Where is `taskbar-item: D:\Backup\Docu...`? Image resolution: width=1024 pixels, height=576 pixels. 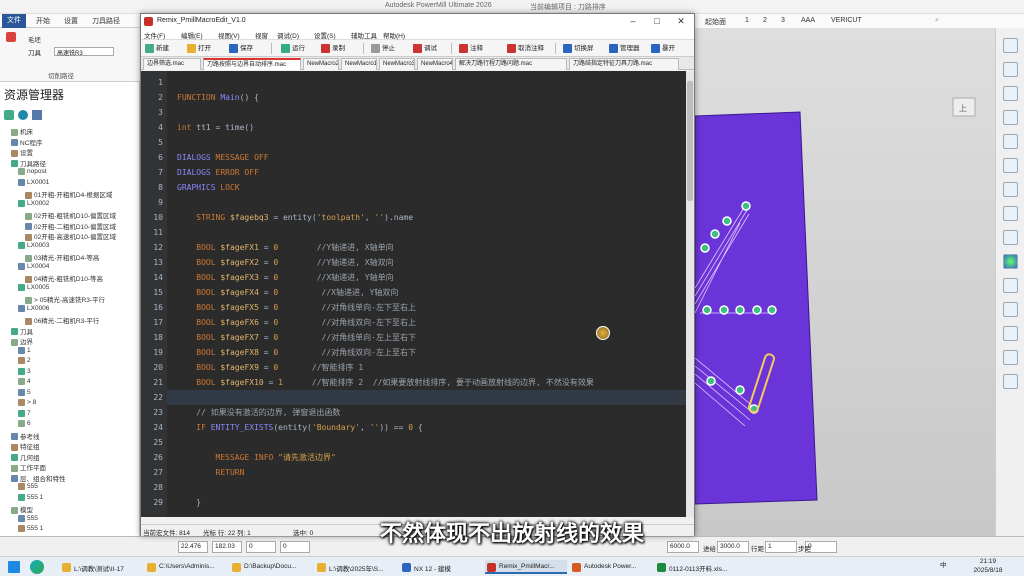
taskbar-item: D:\Backup\Docu... is located at coordinates (271, 567).